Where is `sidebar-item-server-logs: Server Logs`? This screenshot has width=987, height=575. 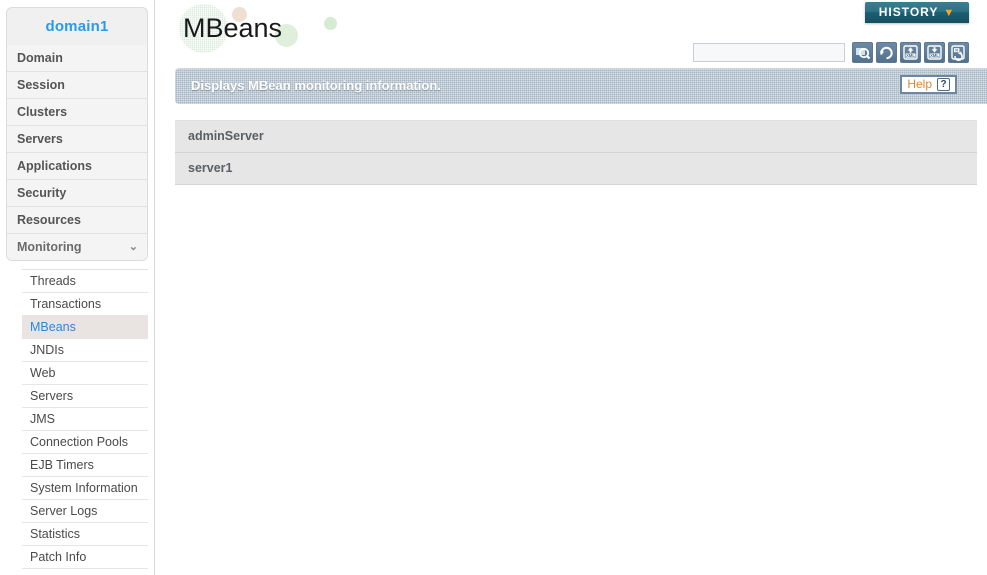
sidebar-item-server-logs: Server Logs is located at coordinates (85, 511).